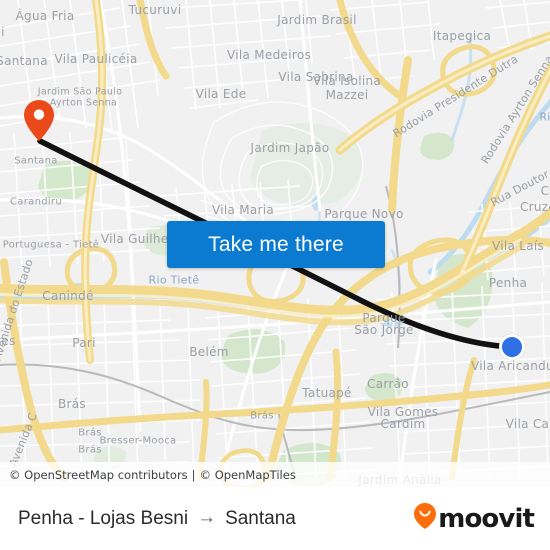  I want to click on moovit-pin-icon, so click(425, 518).